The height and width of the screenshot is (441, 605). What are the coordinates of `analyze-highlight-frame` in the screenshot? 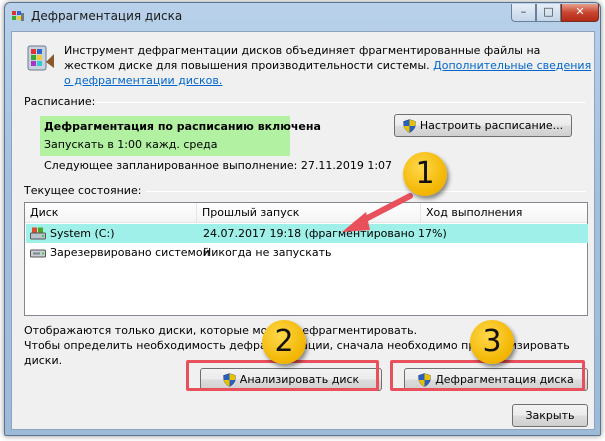 It's located at (282, 375).